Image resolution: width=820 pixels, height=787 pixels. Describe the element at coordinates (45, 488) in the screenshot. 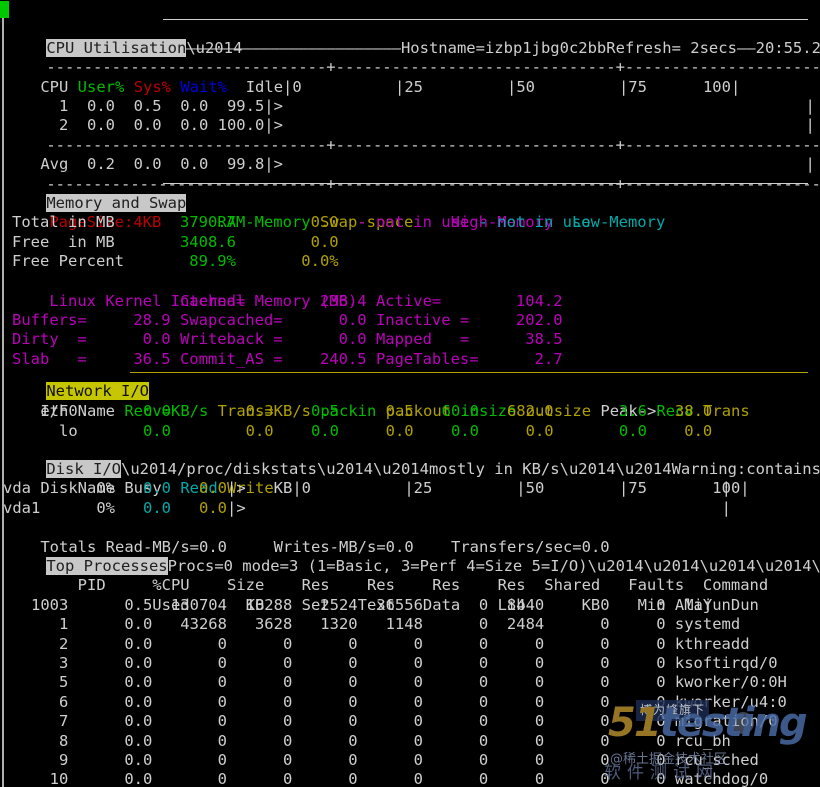

I see `disk-row-name: vda` at that location.